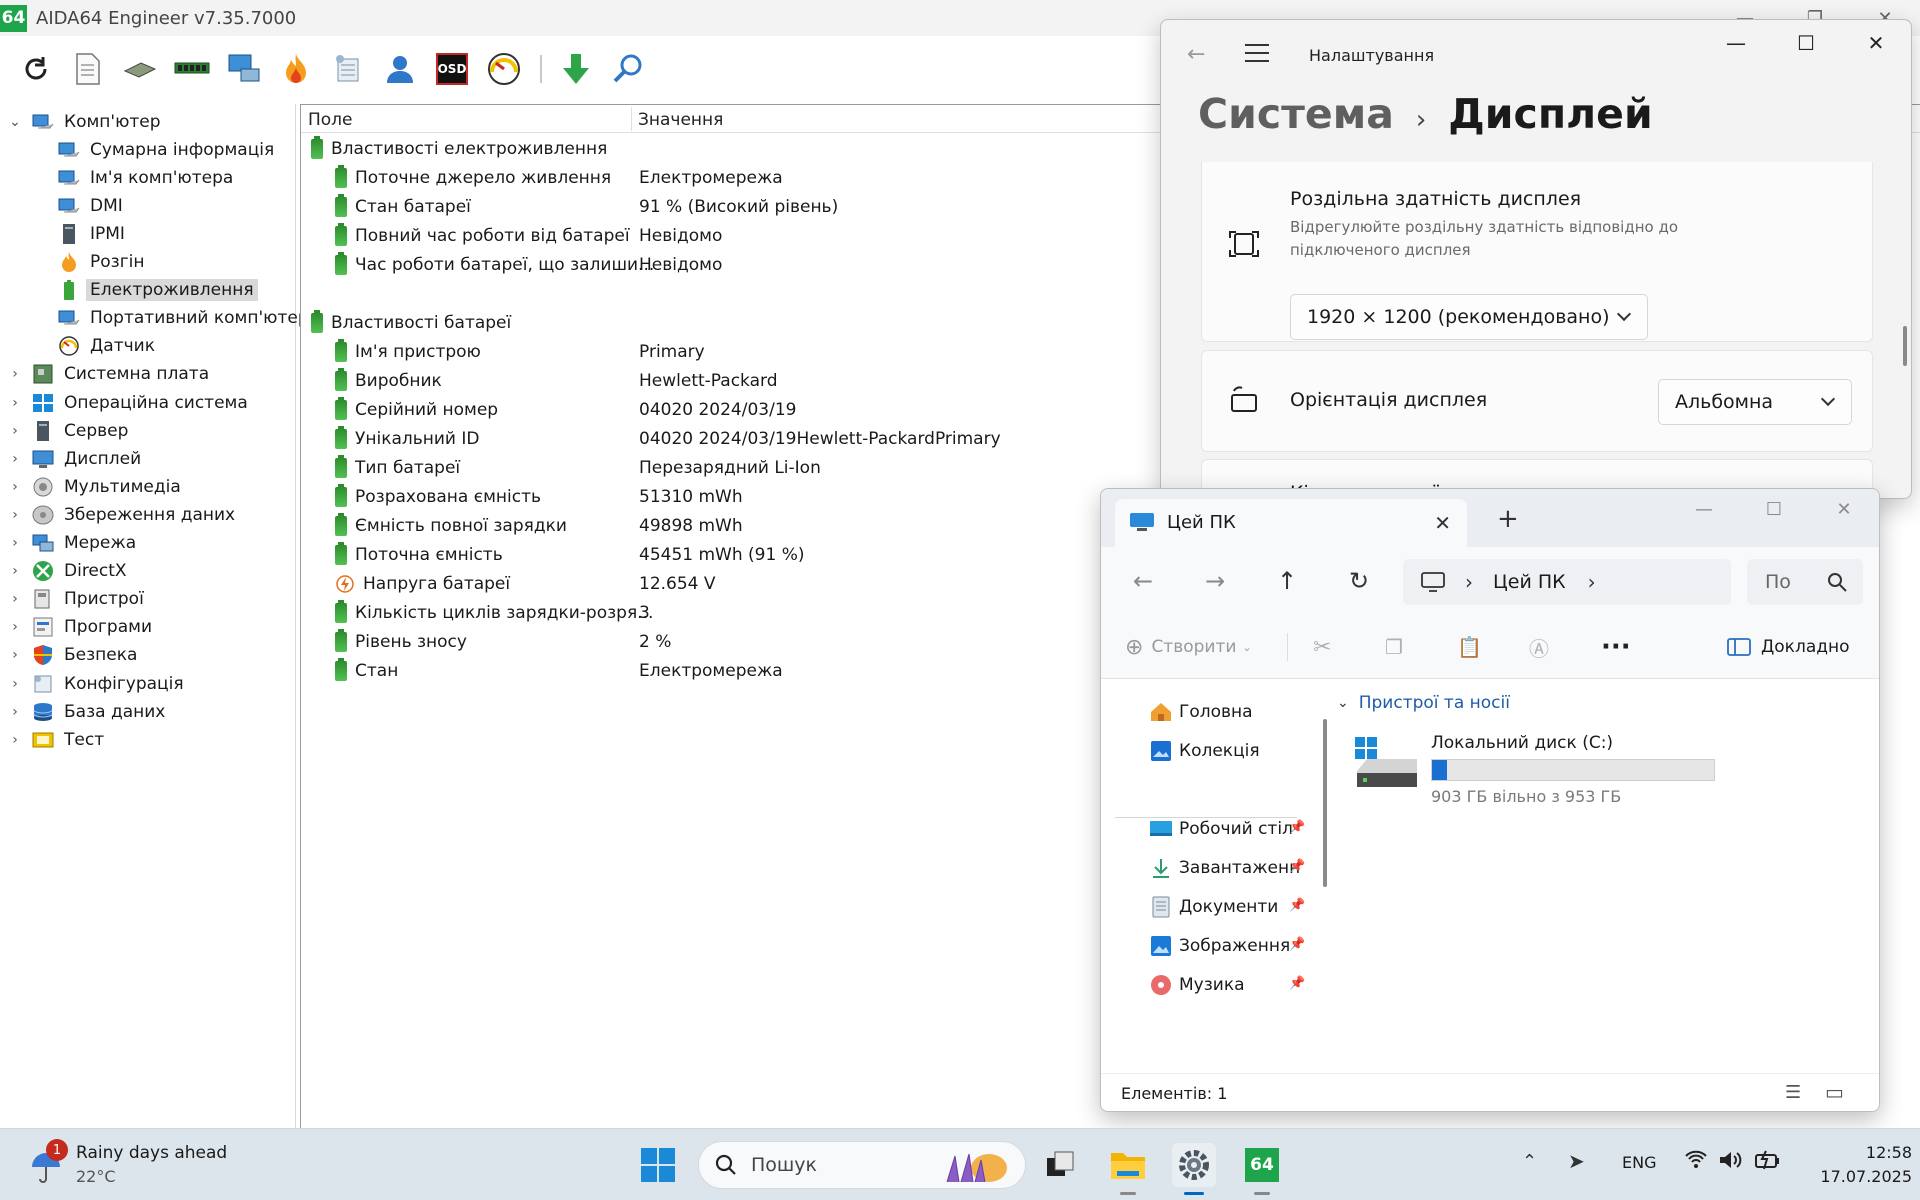 The height and width of the screenshot is (1200, 1920). I want to click on list-row: Тип батареї, so click(397, 468).